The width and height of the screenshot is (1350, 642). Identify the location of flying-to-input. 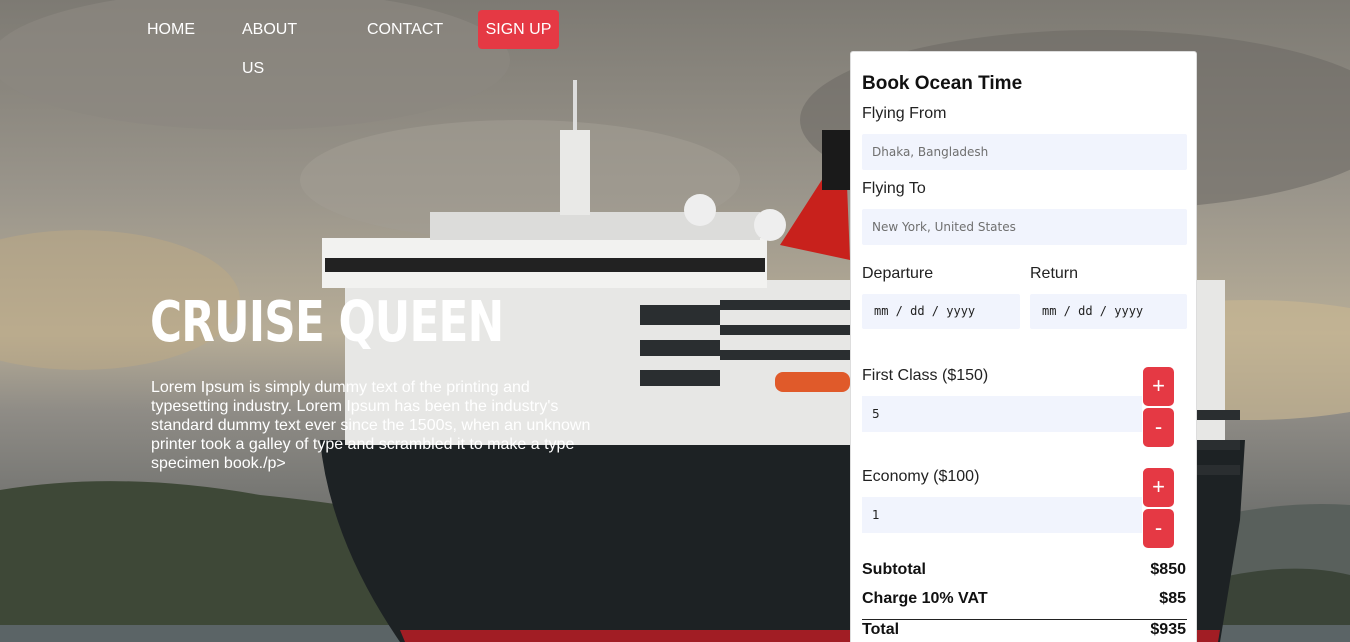
(1024, 227).